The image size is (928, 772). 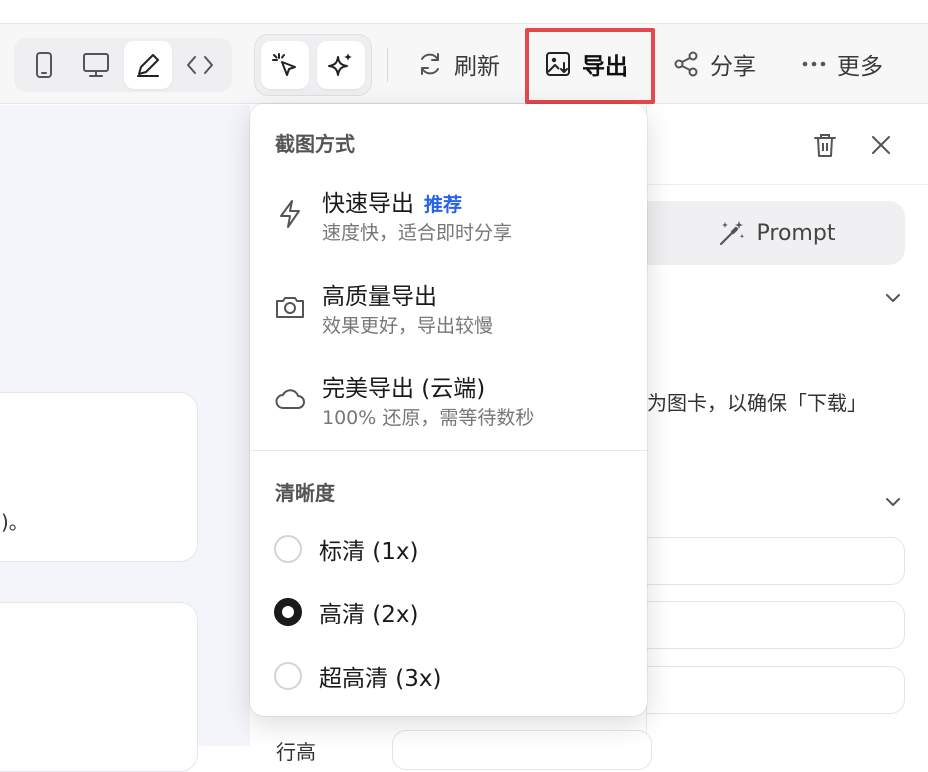 What do you see at coordinates (522, 750) in the screenshot?
I see `line-height-input` at bounding box center [522, 750].